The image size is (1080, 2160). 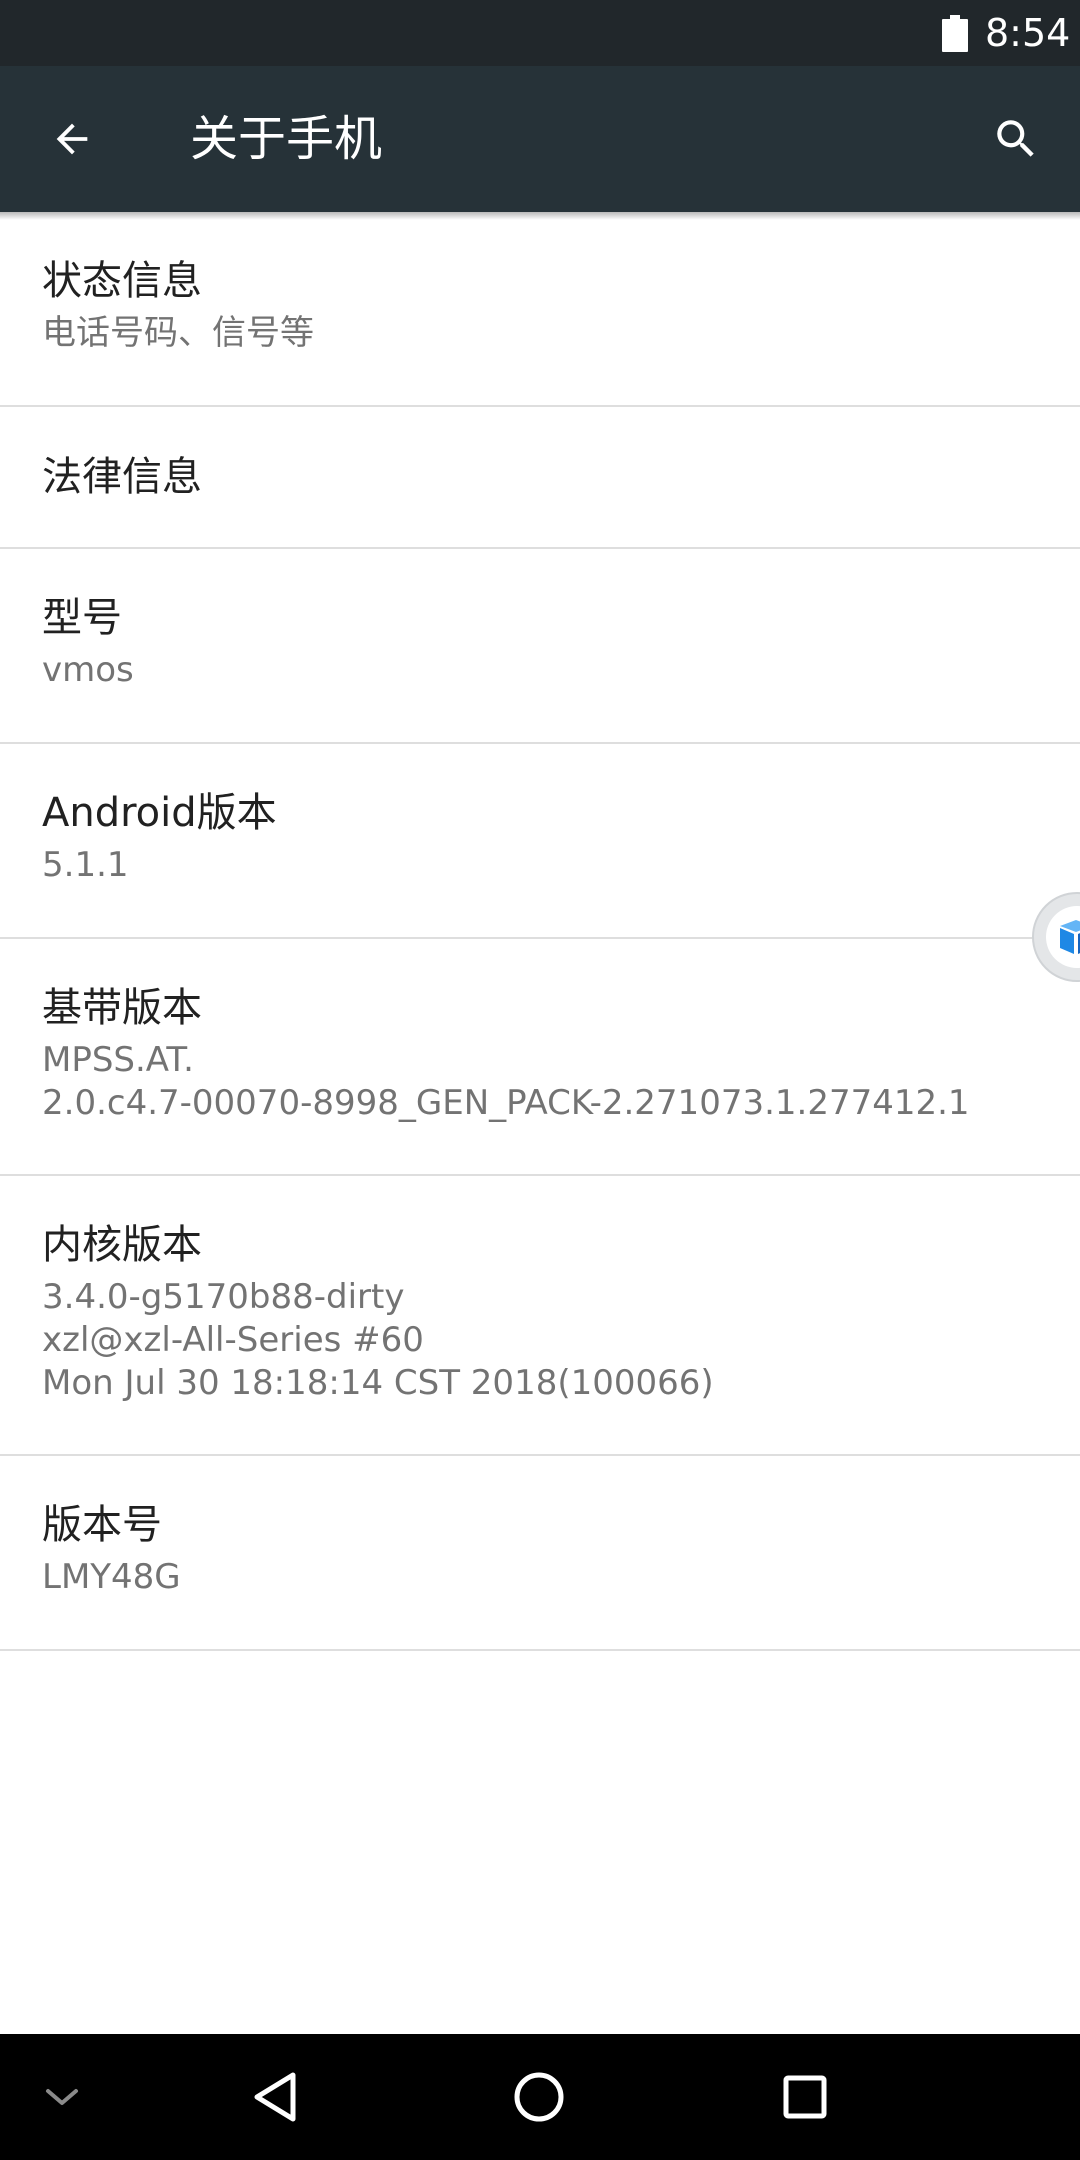 I want to click on nav-home-circle-icon, so click(x=539, y=2097).